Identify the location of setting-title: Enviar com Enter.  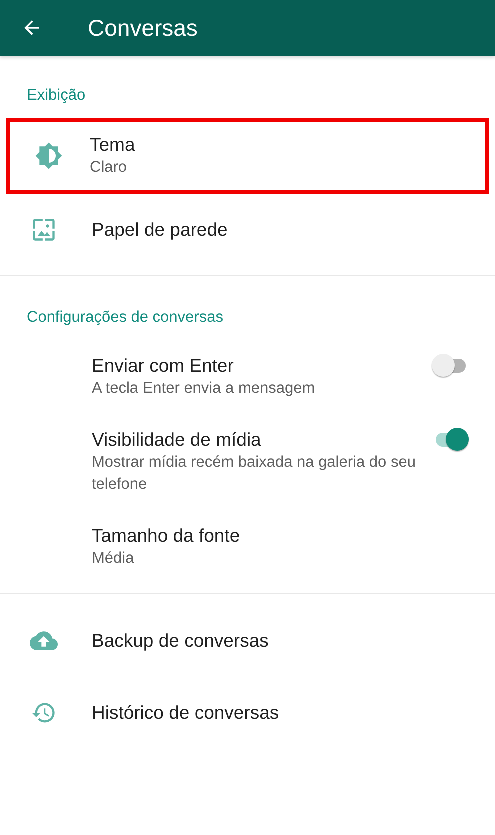
(163, 366).